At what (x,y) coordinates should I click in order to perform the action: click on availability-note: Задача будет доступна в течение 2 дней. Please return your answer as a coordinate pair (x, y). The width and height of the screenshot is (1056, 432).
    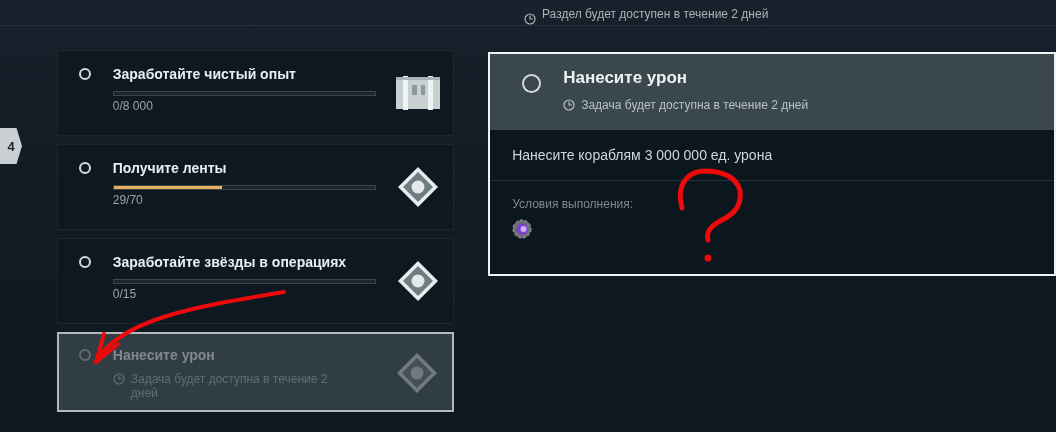
    Looking at the image, I should click on (695, 105).